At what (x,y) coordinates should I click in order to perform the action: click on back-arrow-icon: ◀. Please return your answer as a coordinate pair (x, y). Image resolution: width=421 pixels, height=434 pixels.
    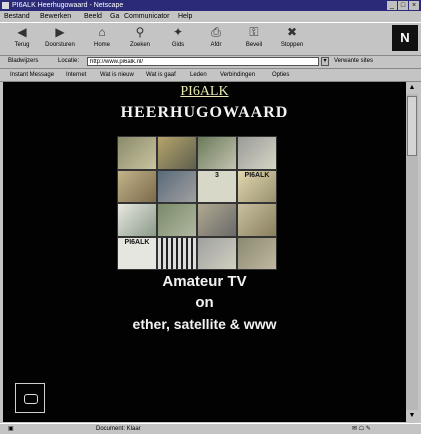
    Looking at the image, I should click on (22, 32).